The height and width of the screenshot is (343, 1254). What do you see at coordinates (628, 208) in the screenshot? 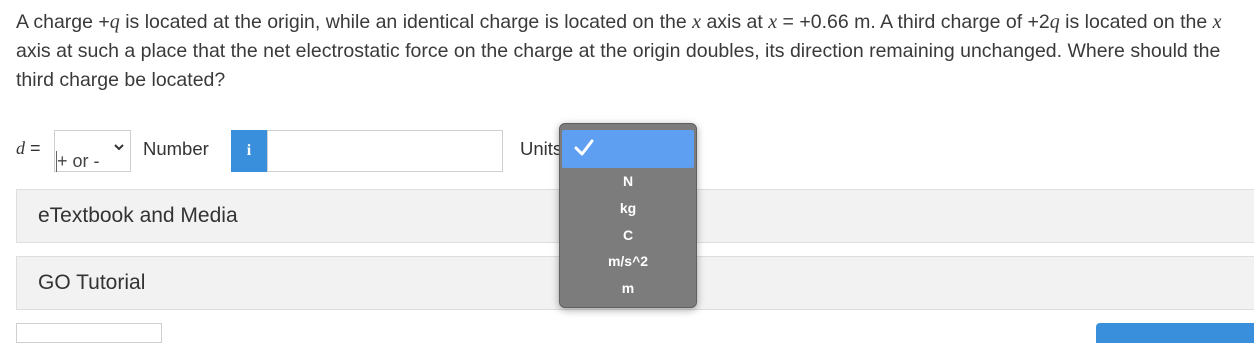
I see `units-option-kg: kg` at bounding box center [628, 208].